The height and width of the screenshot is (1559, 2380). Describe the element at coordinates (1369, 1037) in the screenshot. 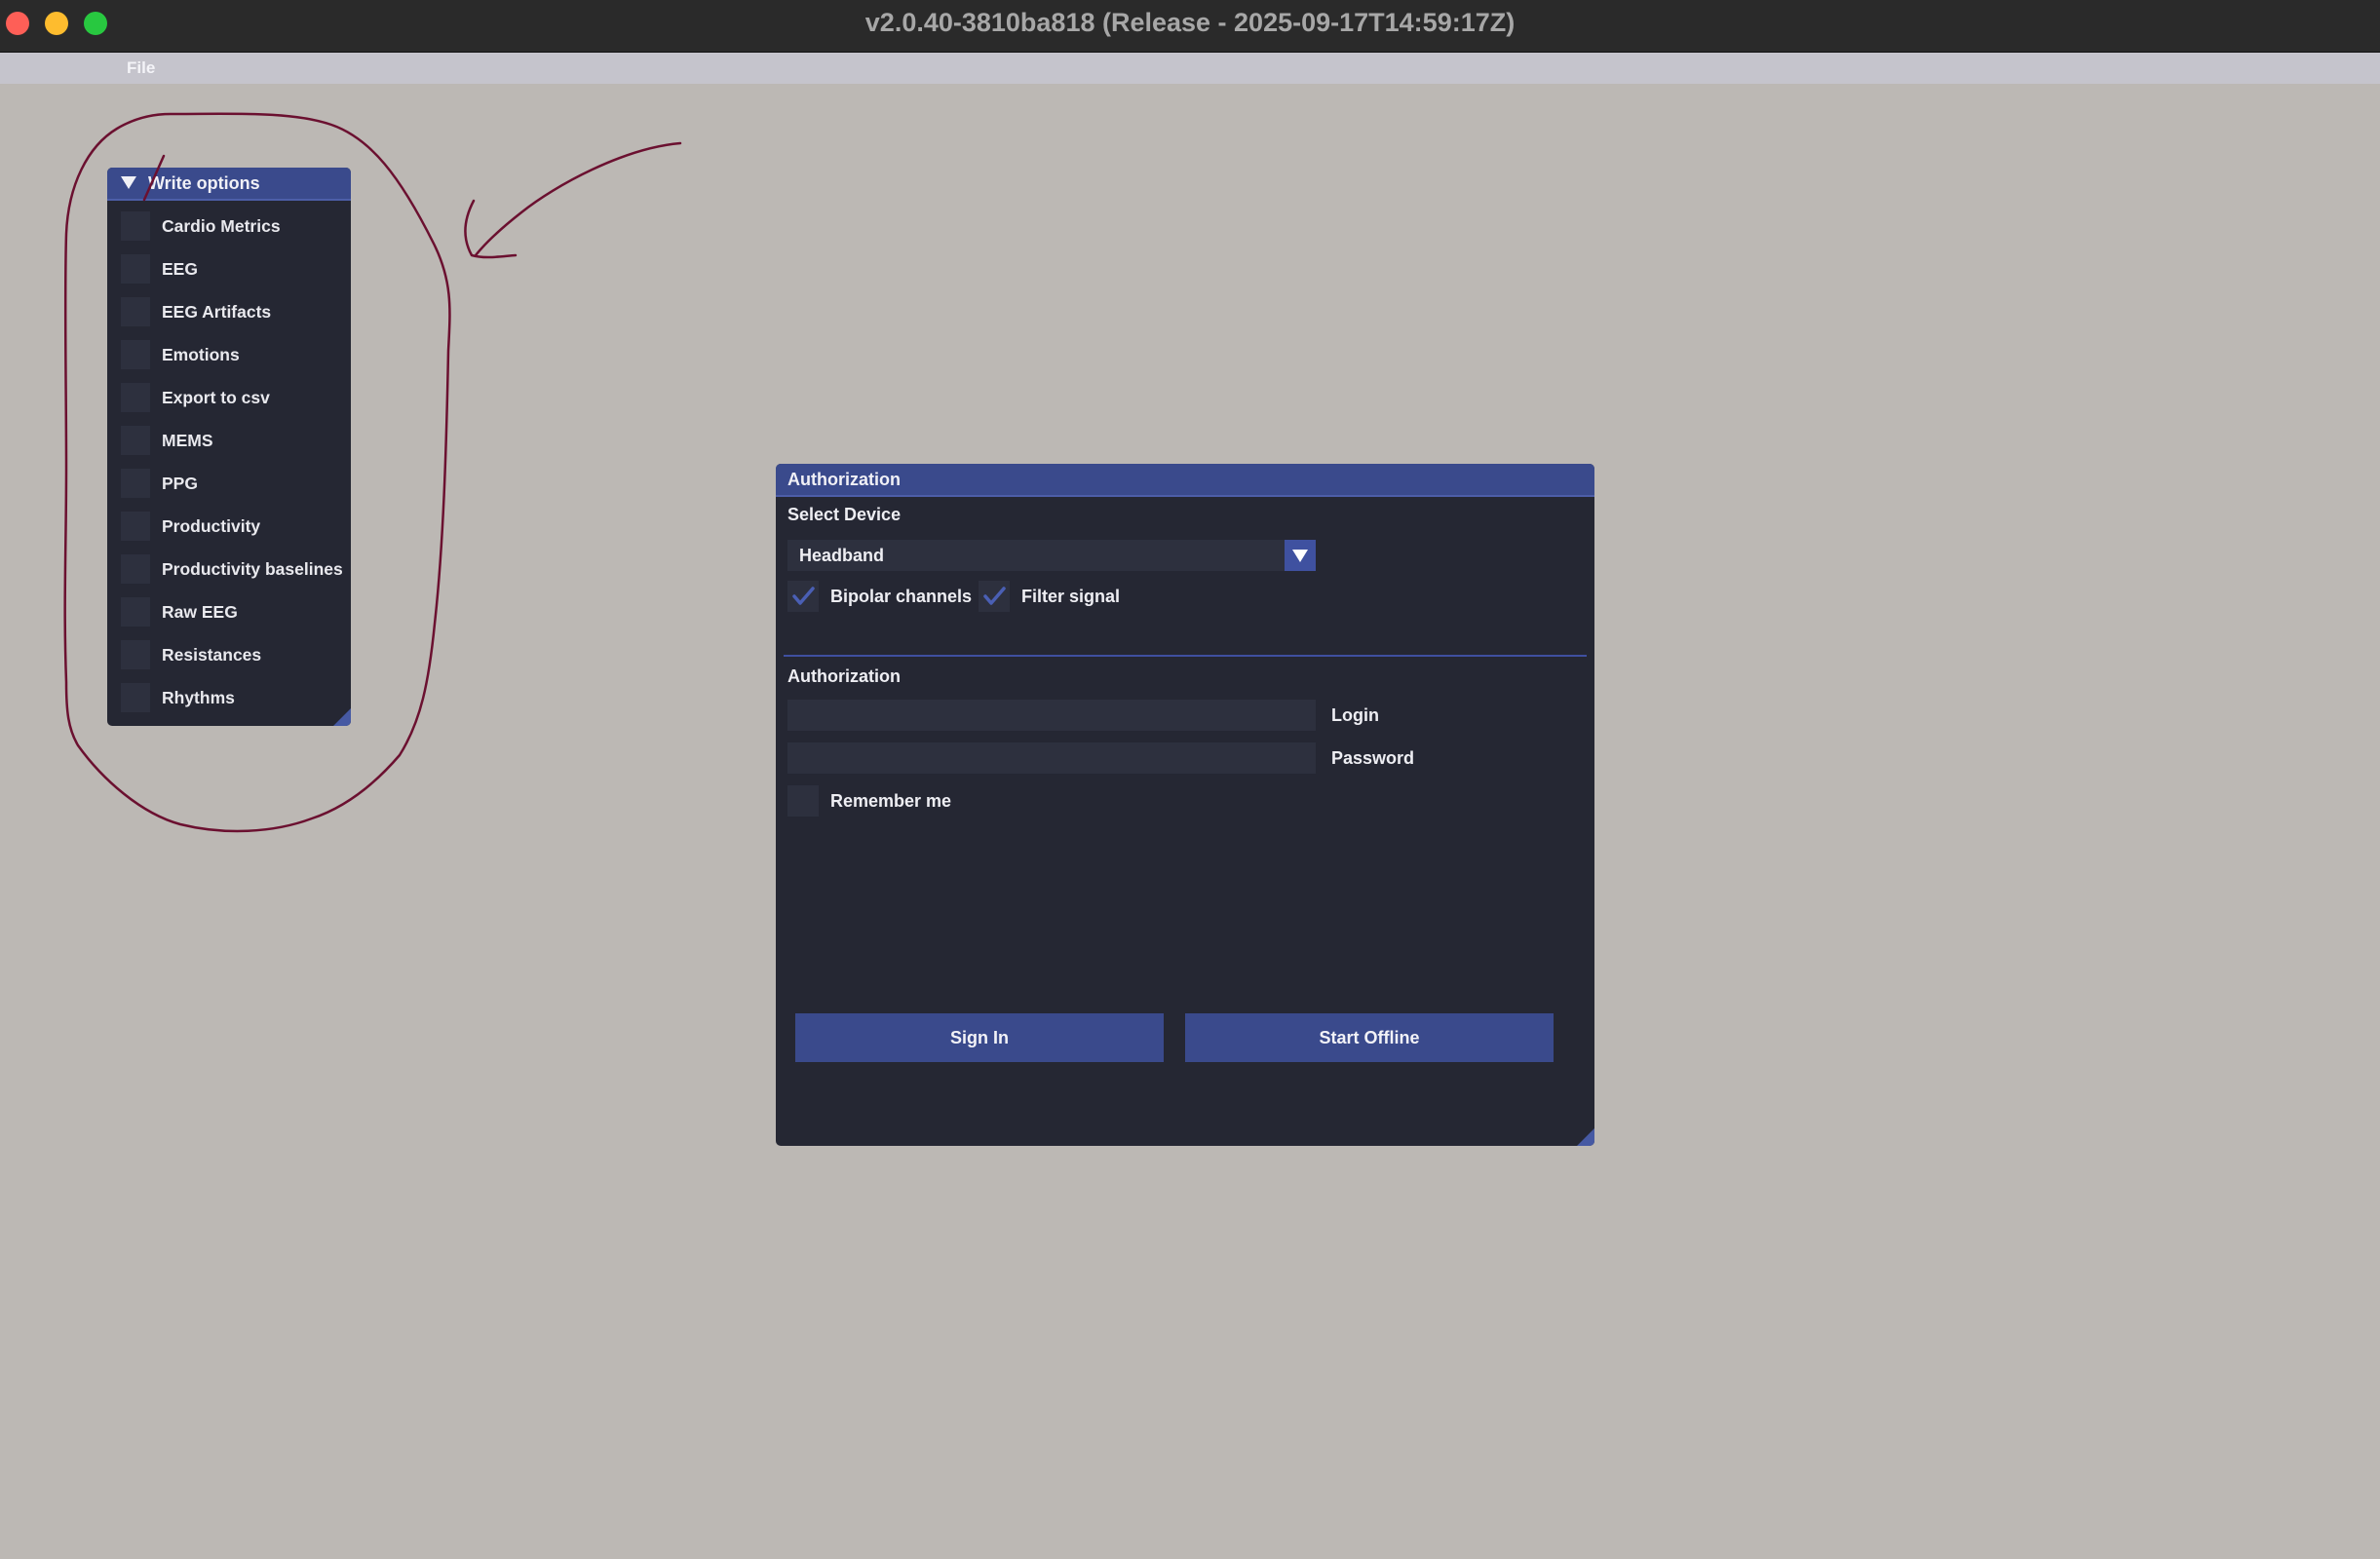

I see `start-offline-button: Start Offline` at that location.